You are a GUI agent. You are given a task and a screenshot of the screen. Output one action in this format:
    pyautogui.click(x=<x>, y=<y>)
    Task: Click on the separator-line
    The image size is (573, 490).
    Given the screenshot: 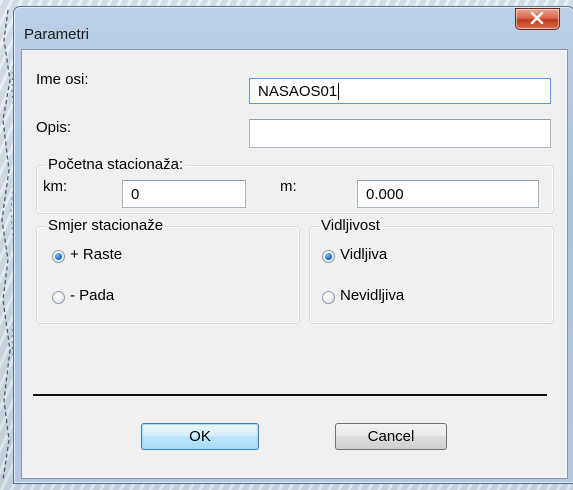 What is the action you would take?
    pyautogui.click(x=290, y=395)
    